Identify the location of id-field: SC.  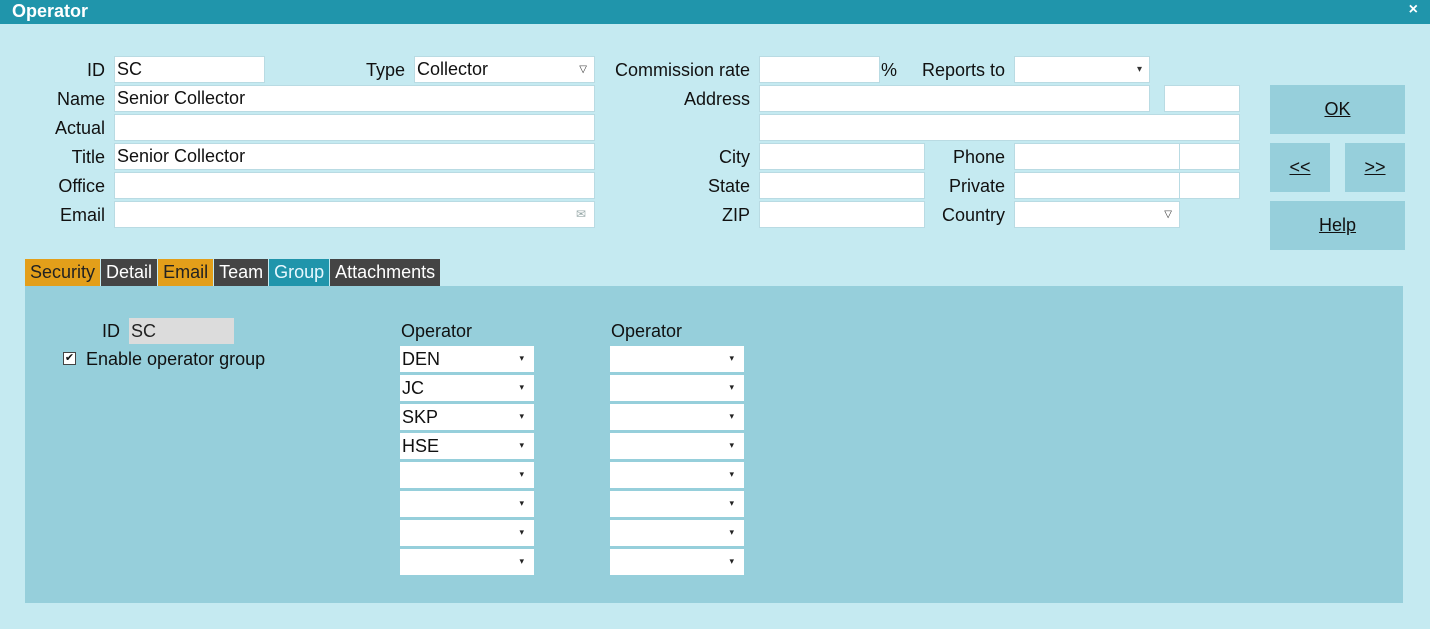
(189, 69).